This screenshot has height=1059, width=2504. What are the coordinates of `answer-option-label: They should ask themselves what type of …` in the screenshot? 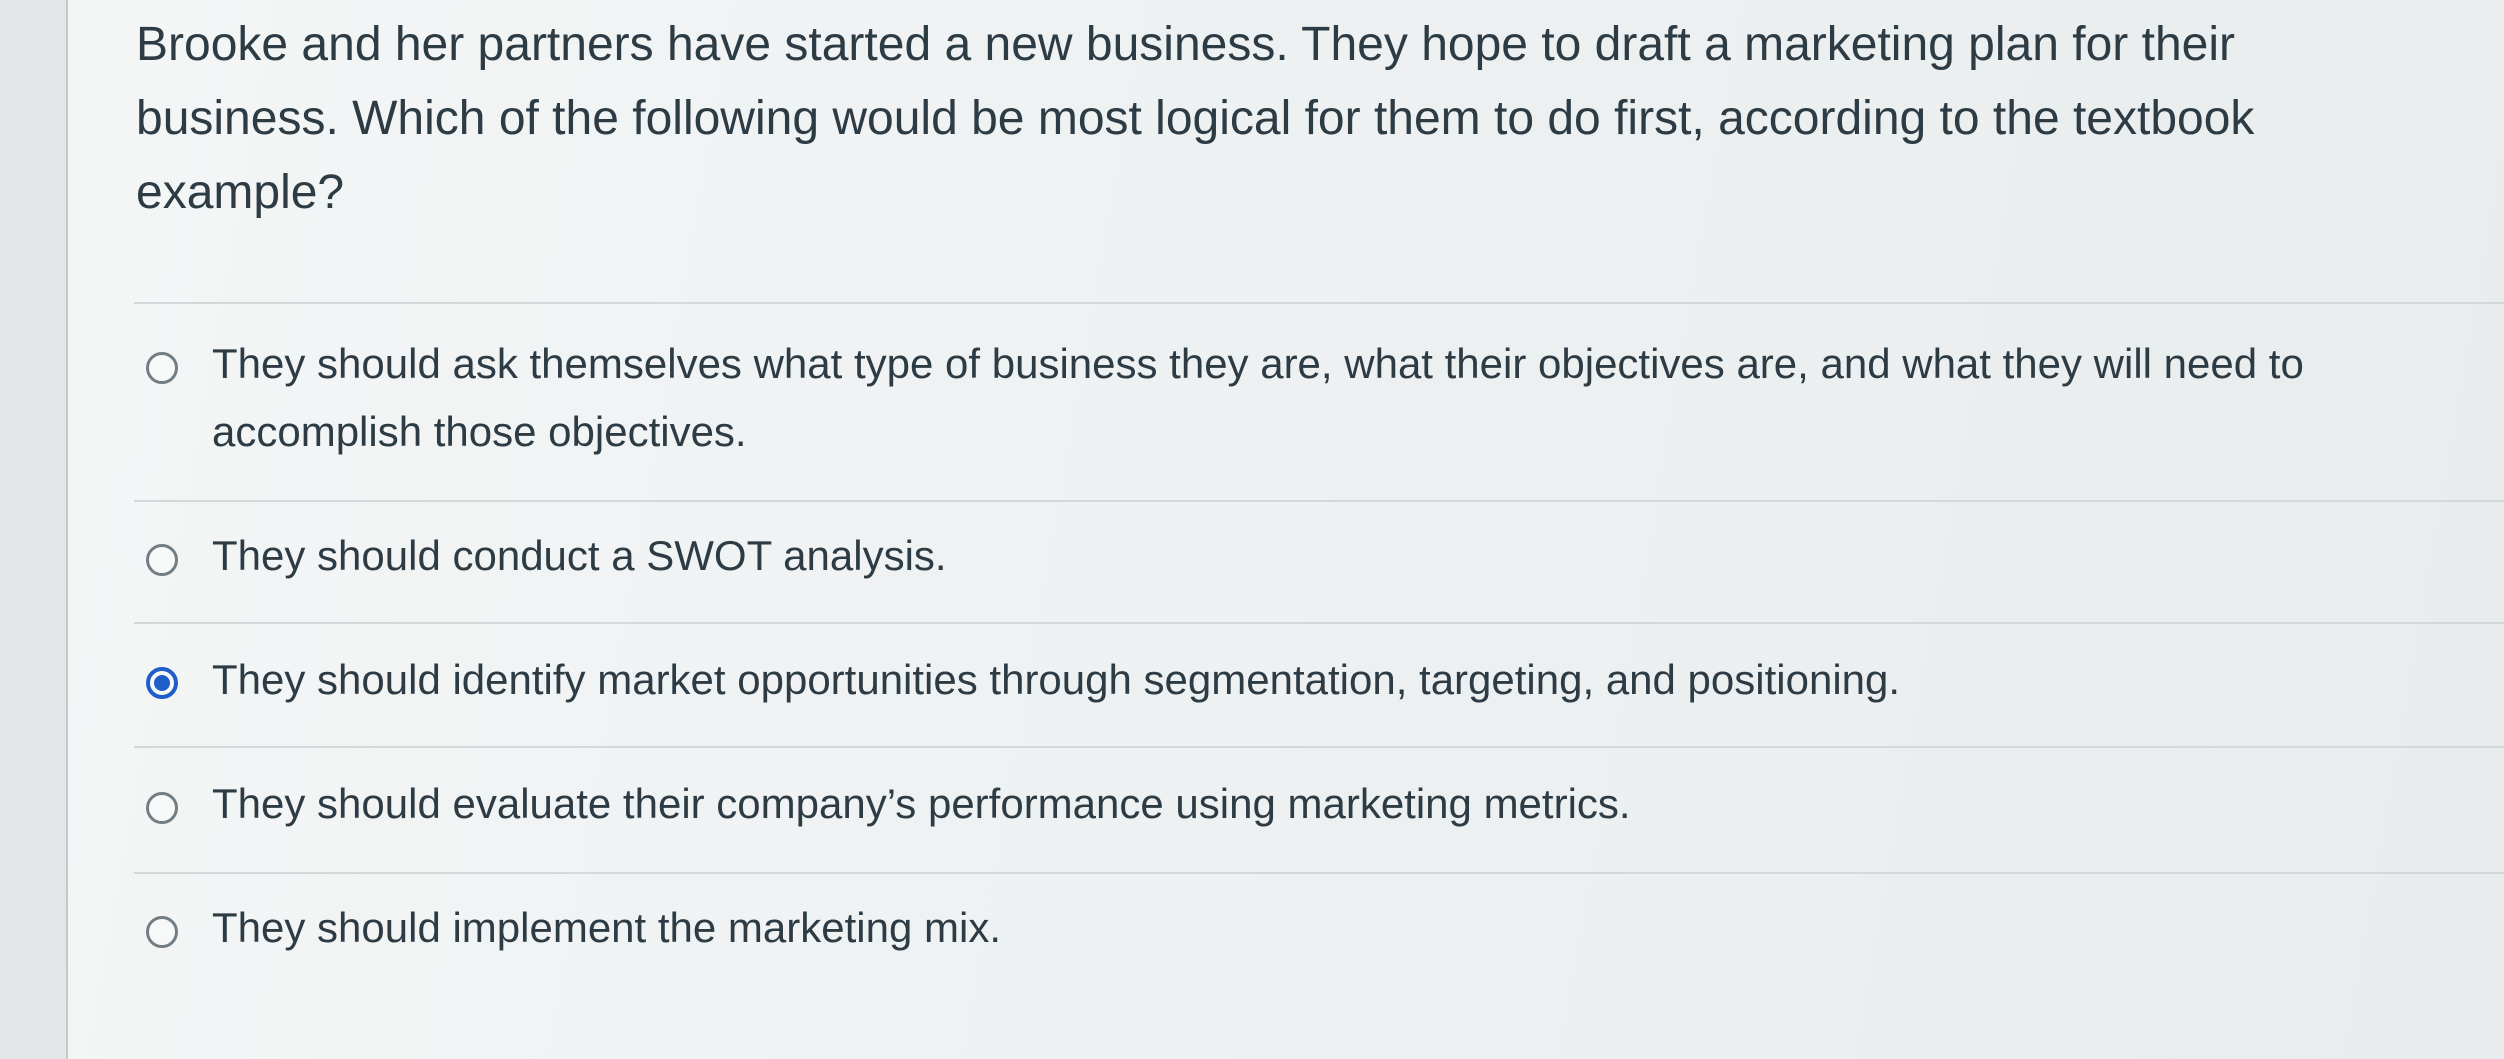 It's located at (1258, 397).